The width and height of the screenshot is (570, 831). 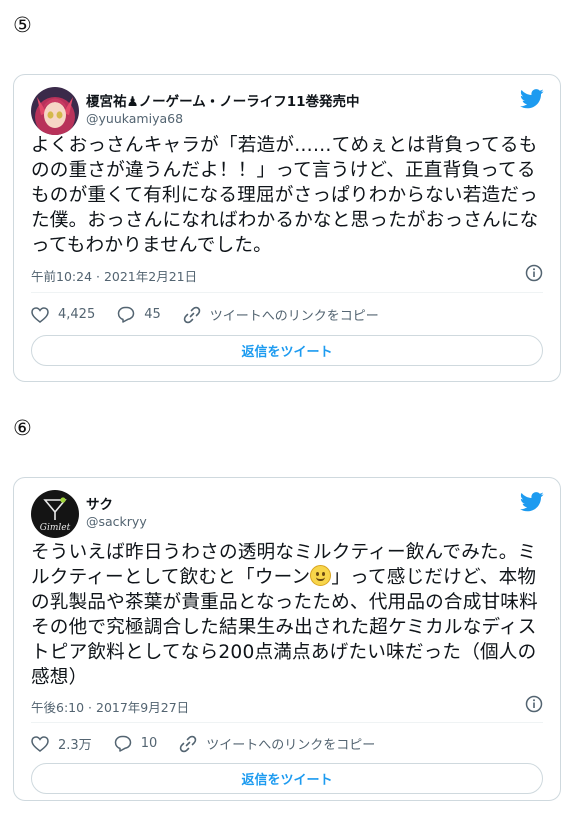 I want to click on like-count: 4,425, so click(x=77, y=314).